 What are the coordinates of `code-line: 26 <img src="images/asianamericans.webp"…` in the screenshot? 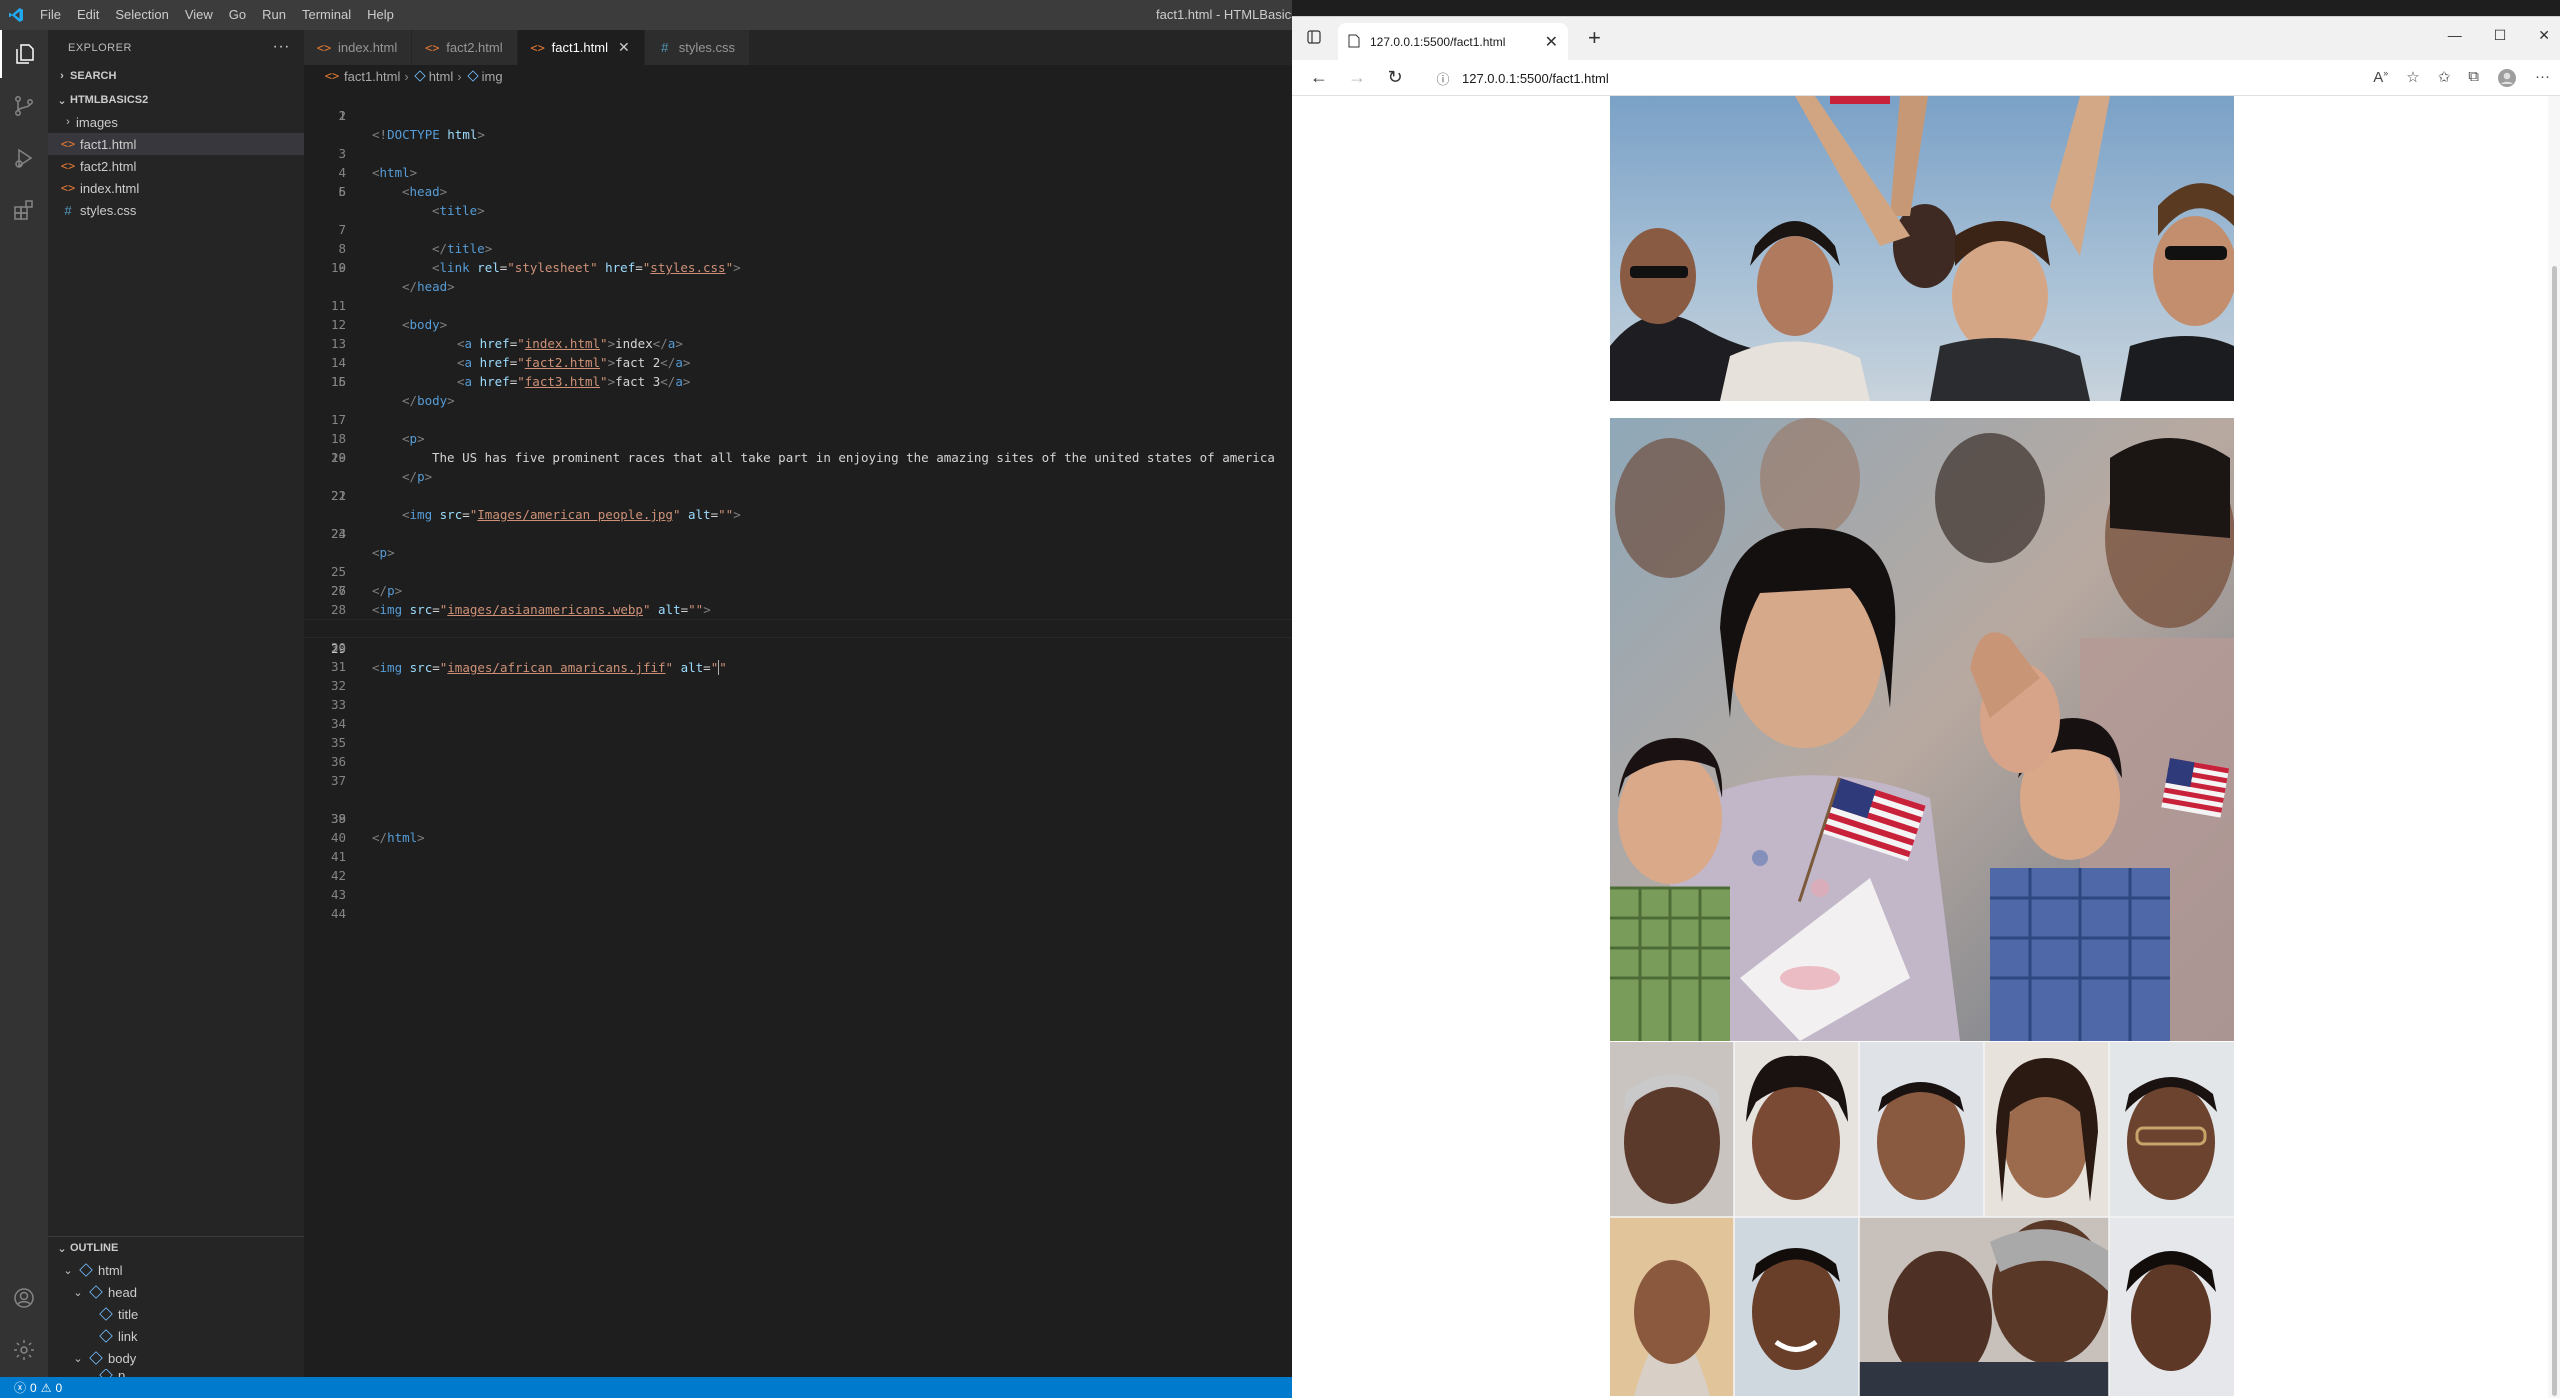 It's located at (798, 589).